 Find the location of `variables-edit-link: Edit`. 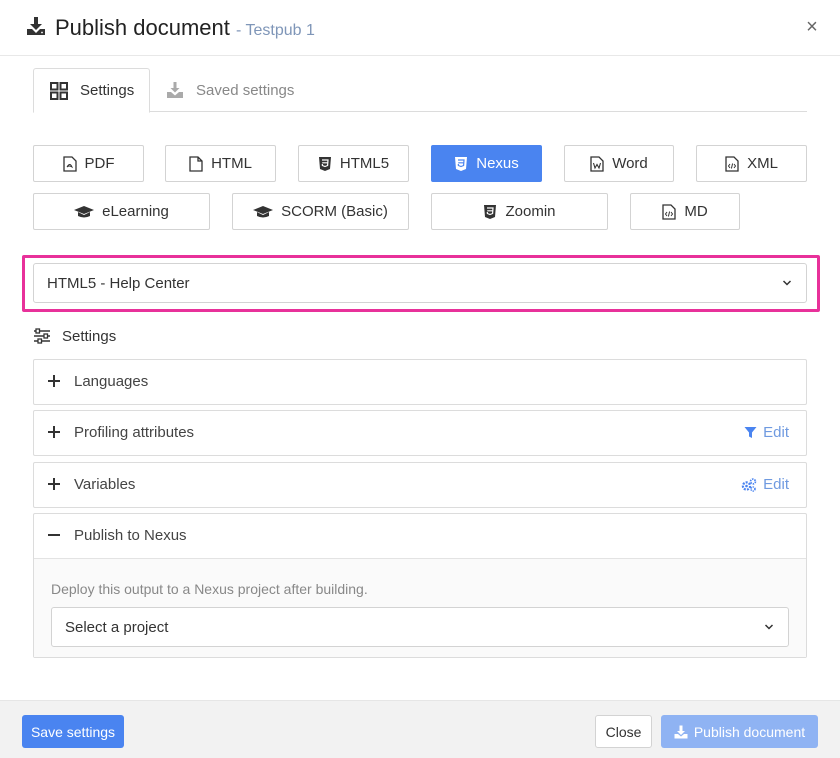

variables-edit-link: Edit is located at coordinates (765, 484).